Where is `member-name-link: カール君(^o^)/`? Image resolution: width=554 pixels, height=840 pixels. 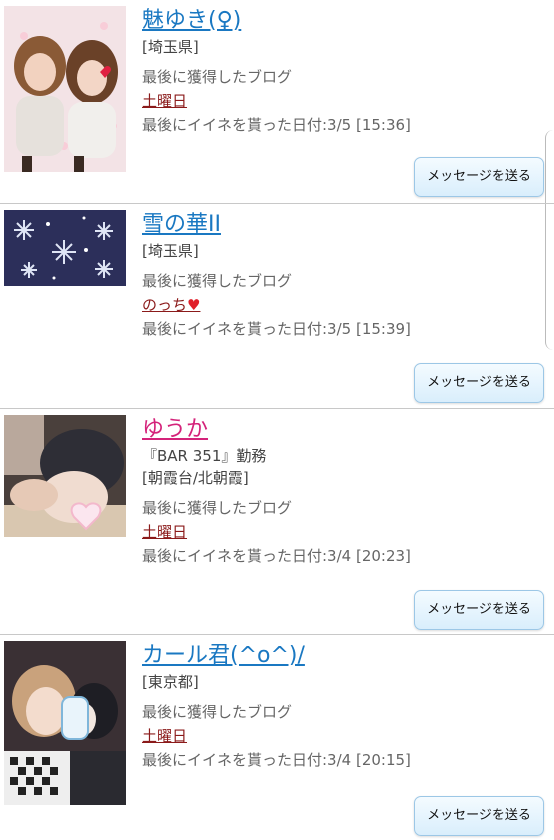 member-name-link: カール君(^o^)/ is located at coordinates (343, 656).